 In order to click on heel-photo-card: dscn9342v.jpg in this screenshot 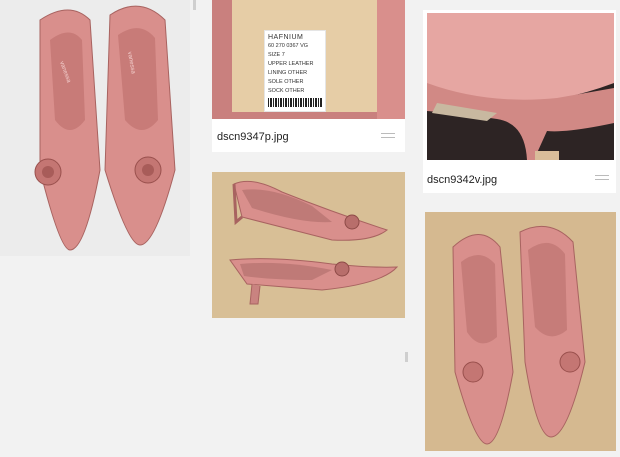, I will do `click(519, 101)`.